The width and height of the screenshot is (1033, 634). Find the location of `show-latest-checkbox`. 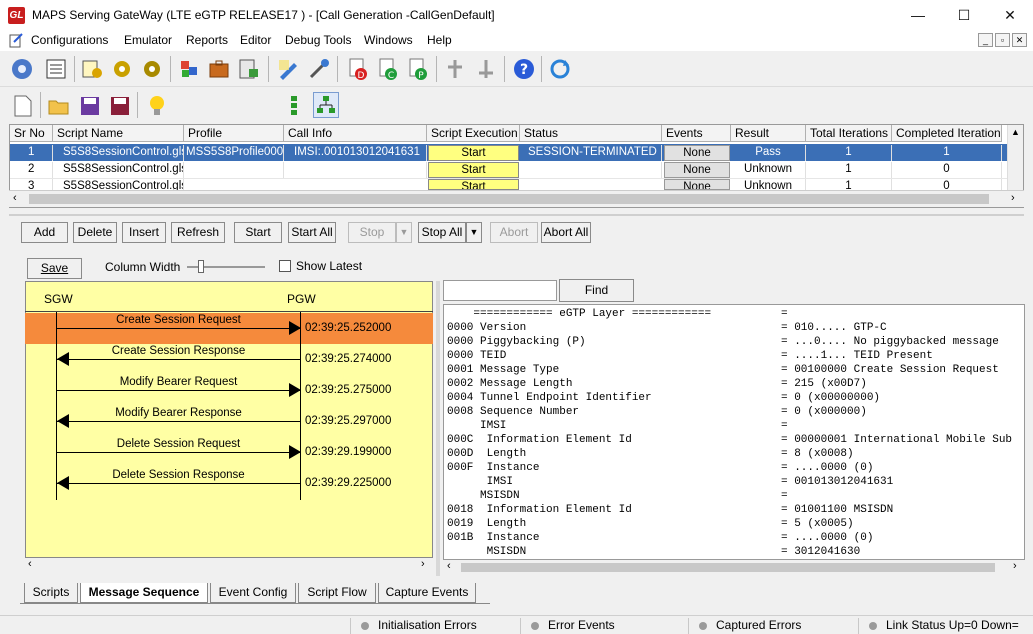

show-latest-checkbox is located at coordinates (285, 266).